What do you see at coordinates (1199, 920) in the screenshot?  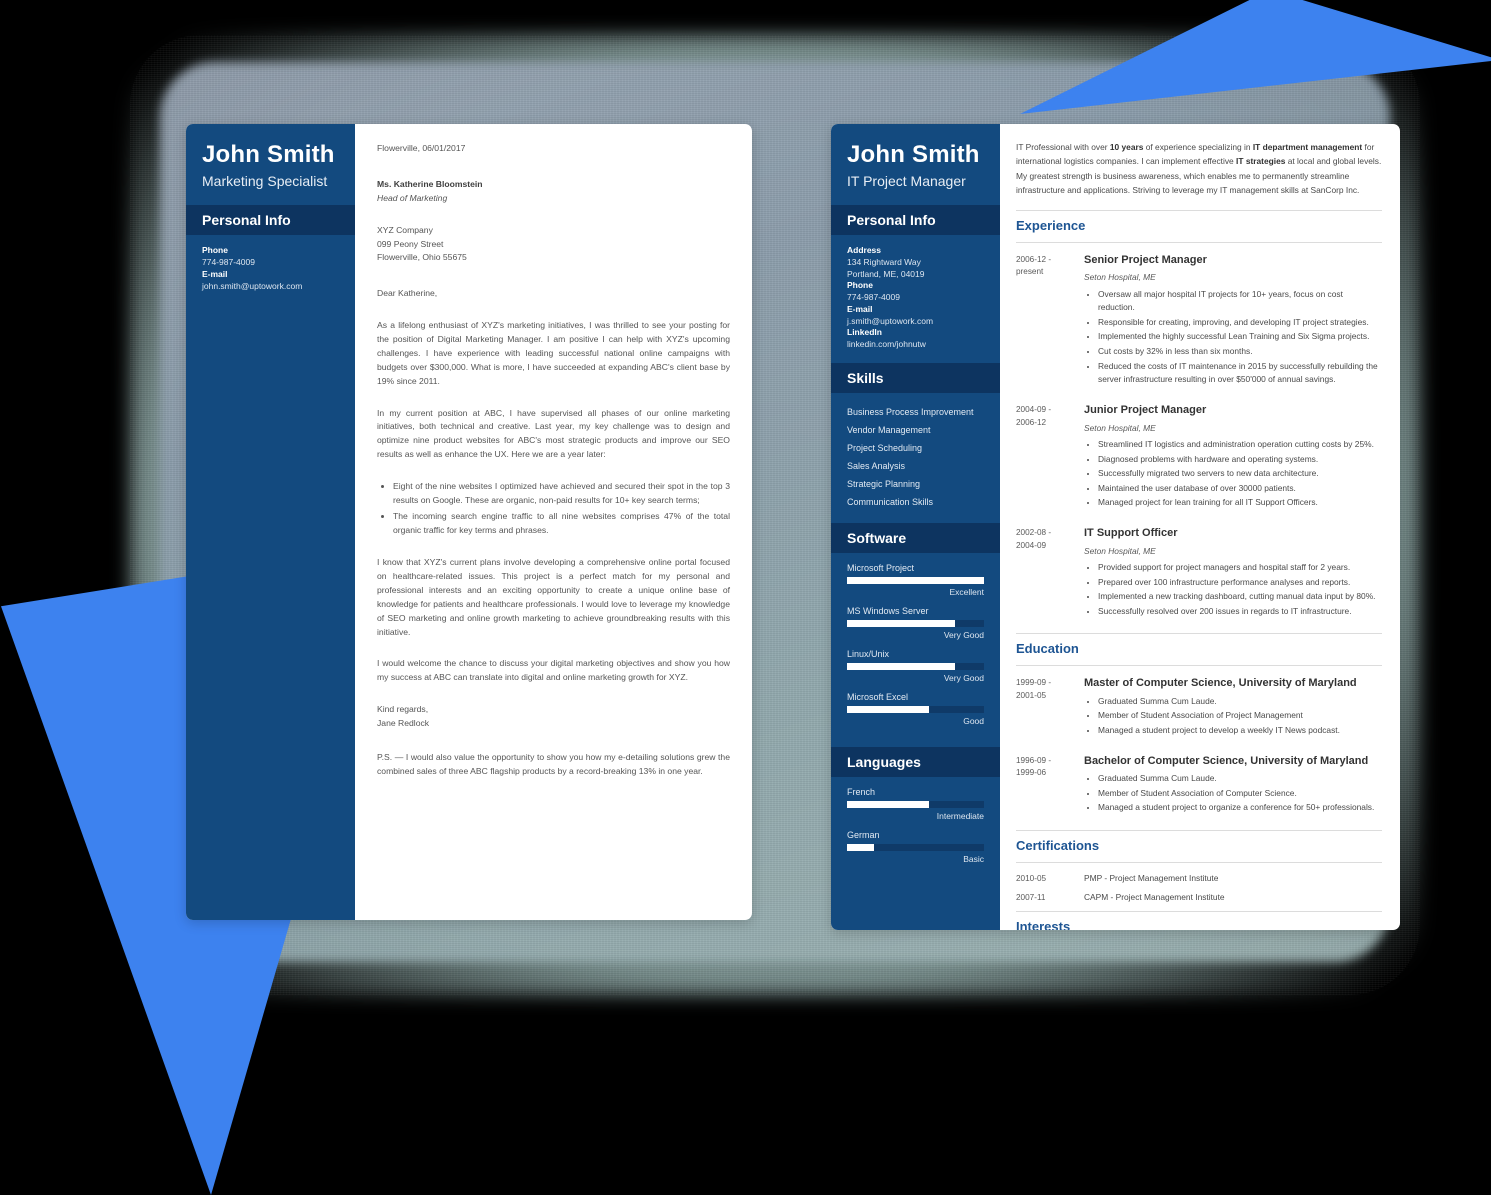 I see `interests-section-header: Interests` at bounding box center [1199, 920].